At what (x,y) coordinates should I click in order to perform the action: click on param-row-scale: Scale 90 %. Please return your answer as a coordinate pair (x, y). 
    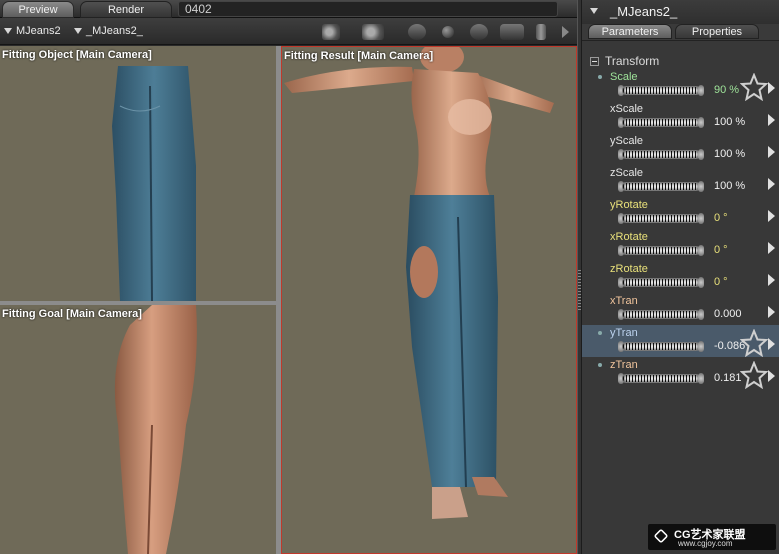
    Looking at the image, I should click on (680, 85).